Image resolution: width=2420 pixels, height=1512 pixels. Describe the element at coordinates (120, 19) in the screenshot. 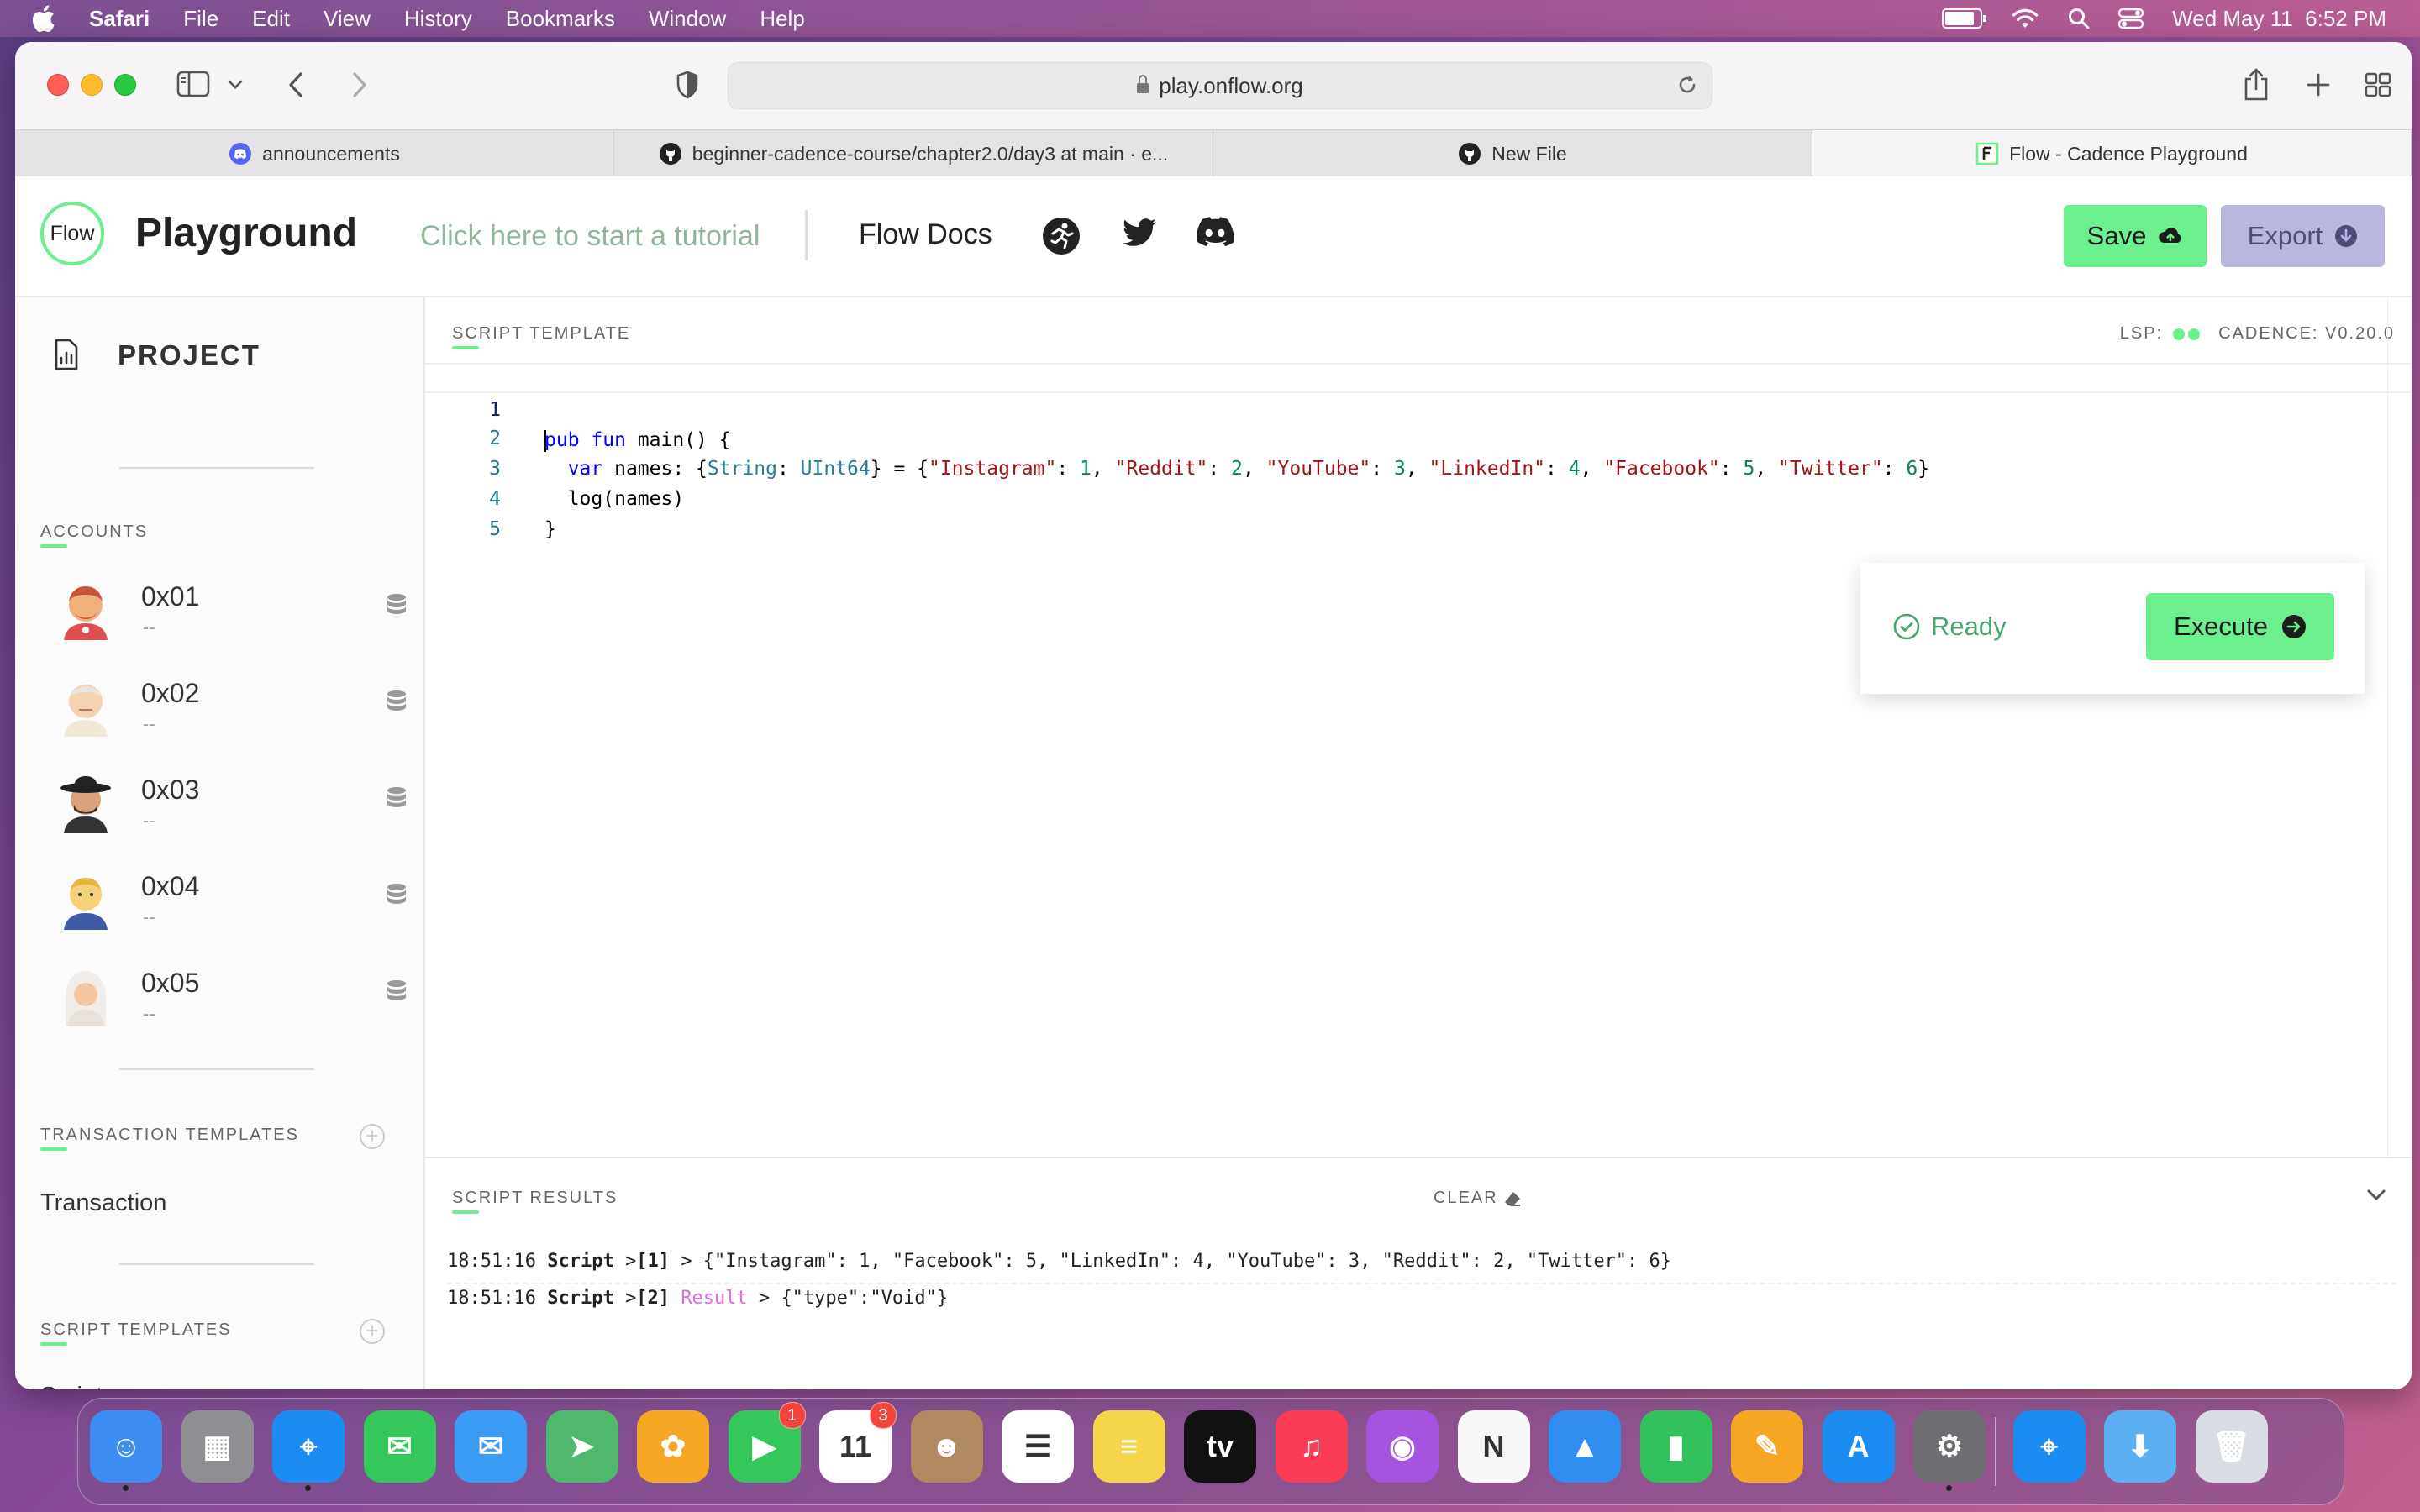

I see `menu-app-name: Safari` at that location.